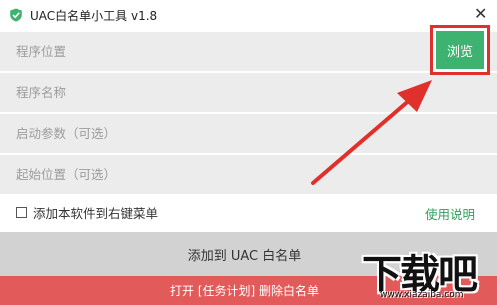  Describe the element at coordinates (450, 213) in the screenshot. I see `help-link: 使用说明` at that location.